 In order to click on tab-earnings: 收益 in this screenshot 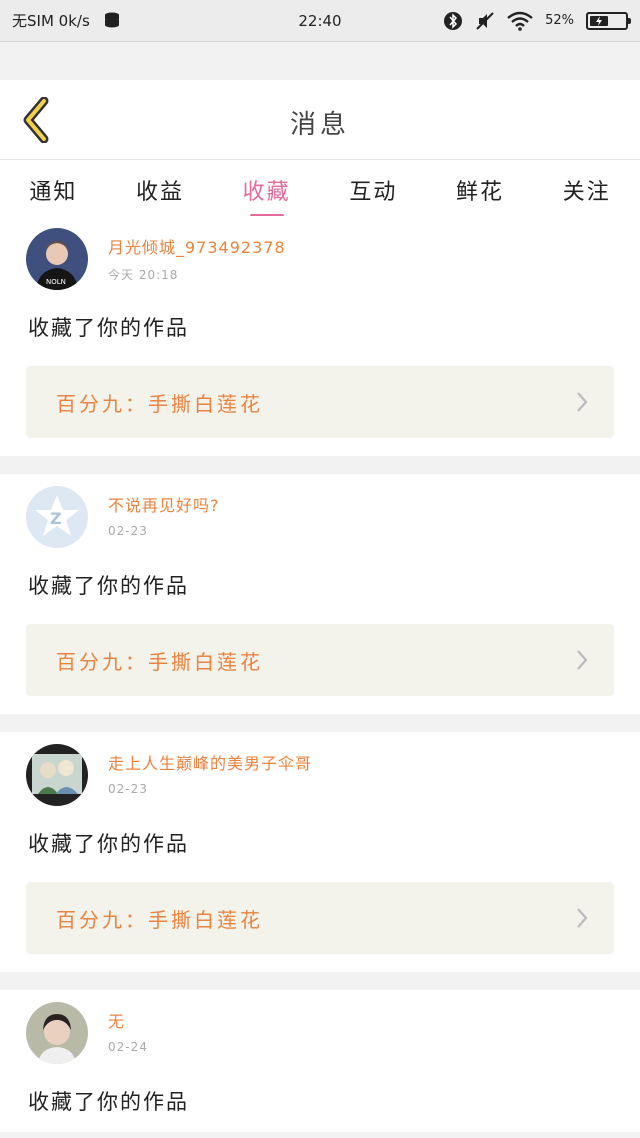, I will do `click(160, 183)`.